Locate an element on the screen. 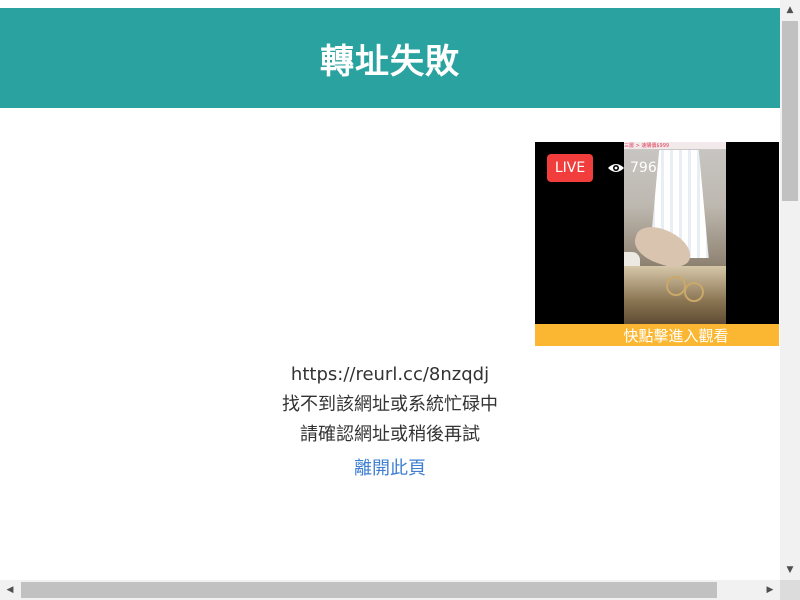 This screenshot has width=800, height=600. live-video-preview: 三層 > 速購價$999 LIVE 796 is located at coordinates (657, 233).